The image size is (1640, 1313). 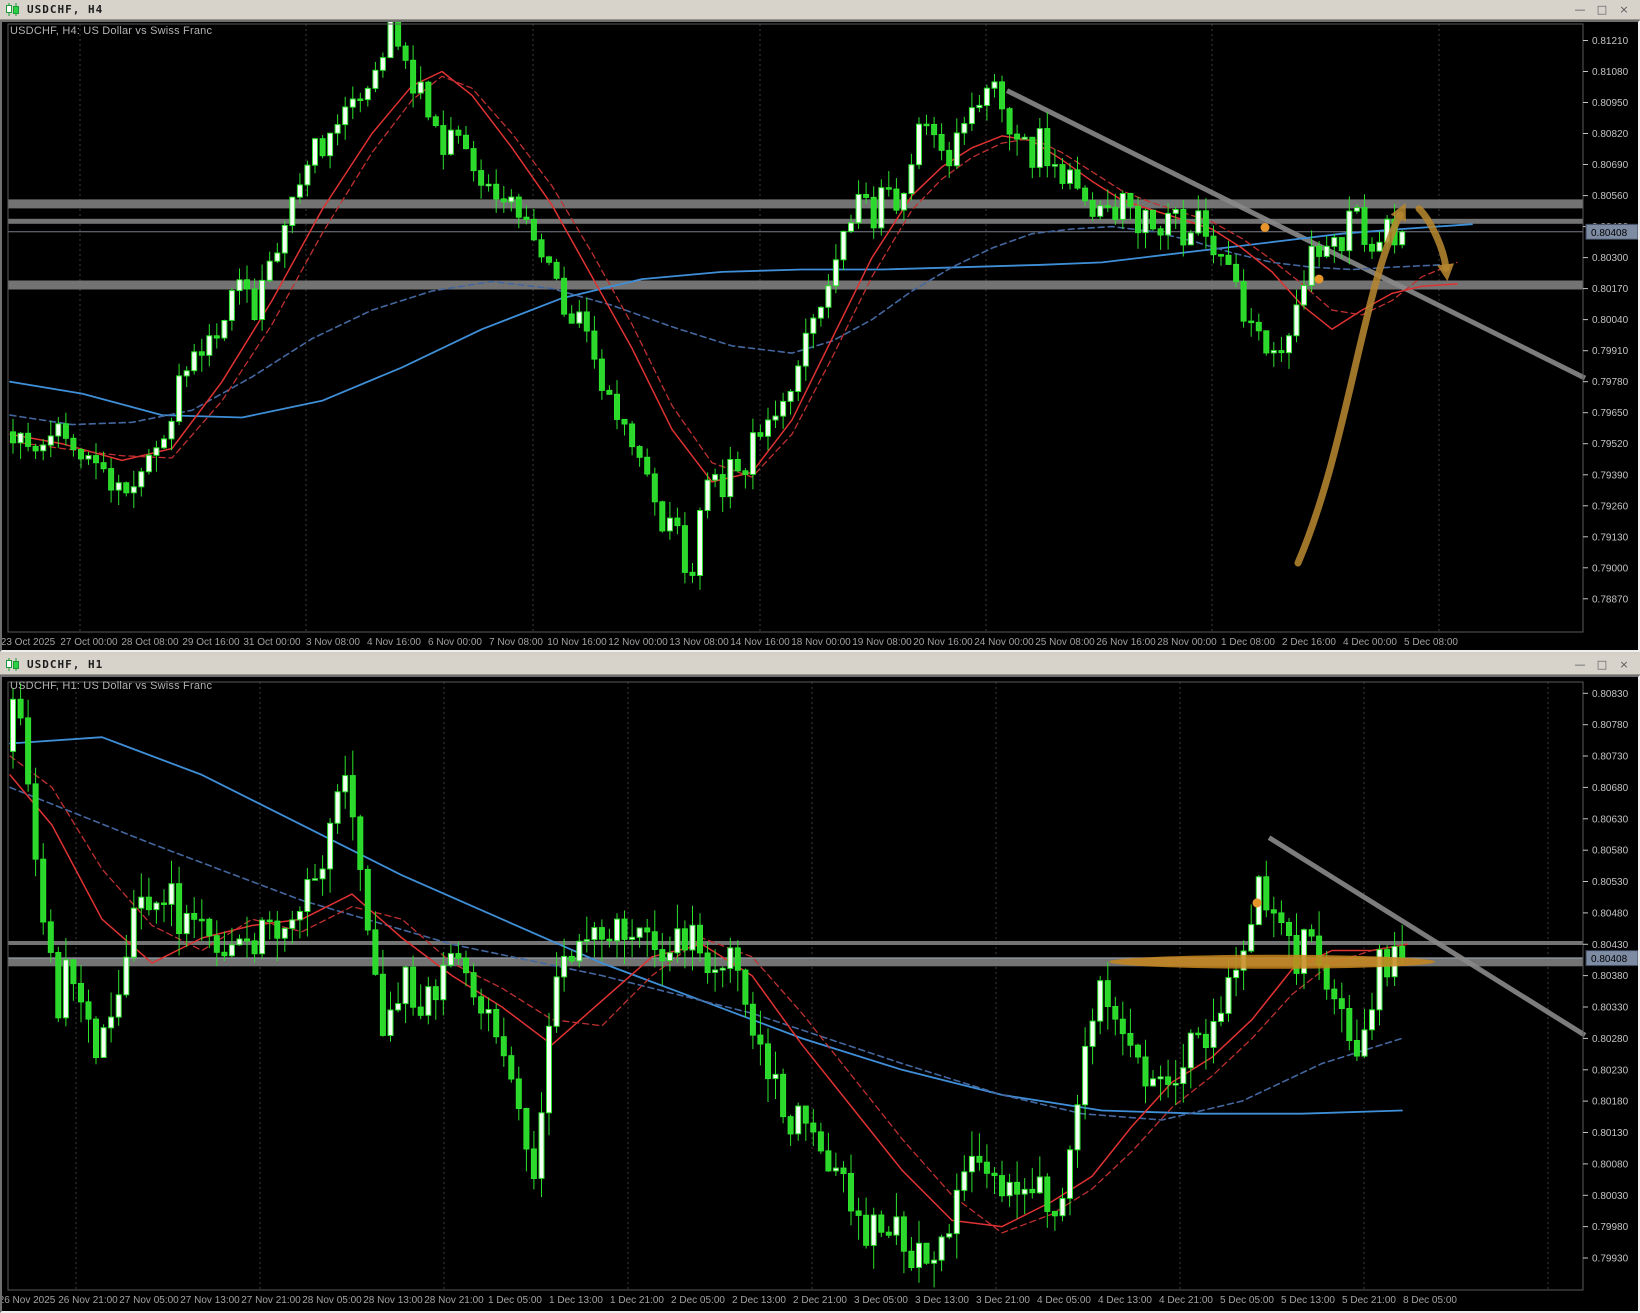 What do you see at coordinates (1610, 882) in the screenshot?
I see `svg-text: 0.80530` at bounding box center [1610, 882].